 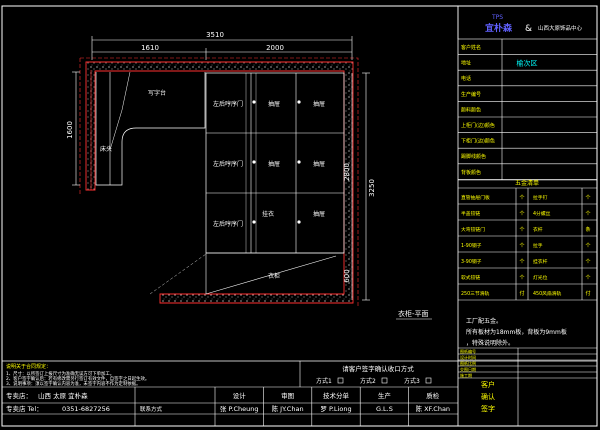 What do you see at coordinates (473, 156) in the screenshot?
I see `info-label-7: 踢脚线颜色` at bounding box center [473, 156].